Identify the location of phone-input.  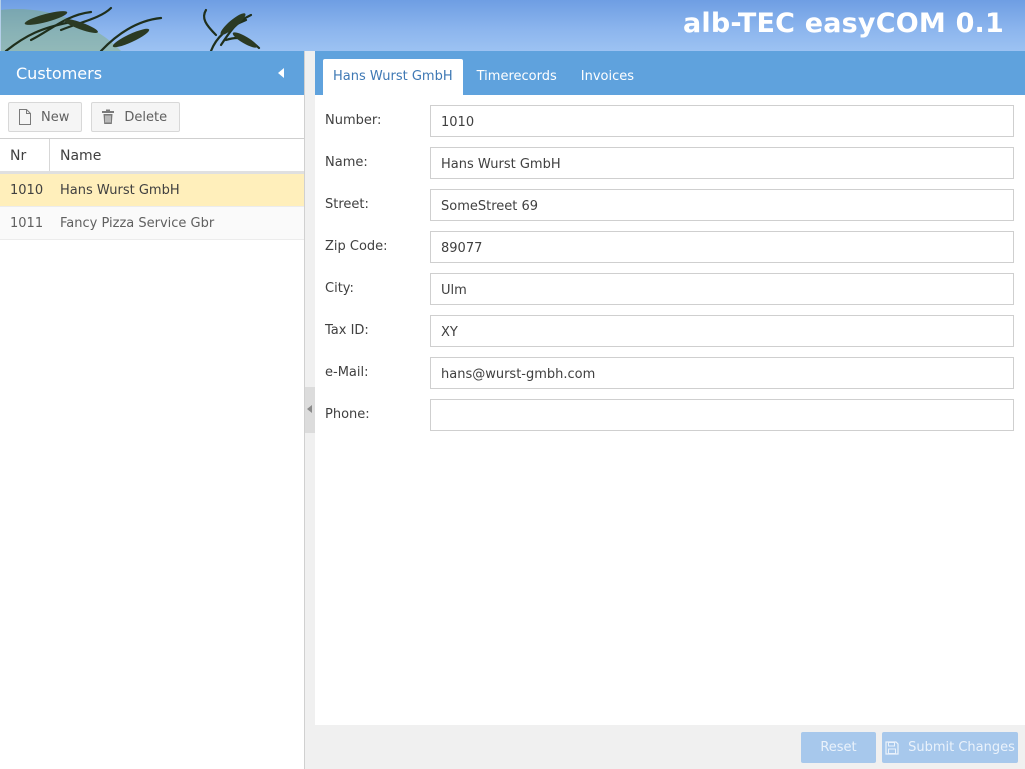
(722, 415).